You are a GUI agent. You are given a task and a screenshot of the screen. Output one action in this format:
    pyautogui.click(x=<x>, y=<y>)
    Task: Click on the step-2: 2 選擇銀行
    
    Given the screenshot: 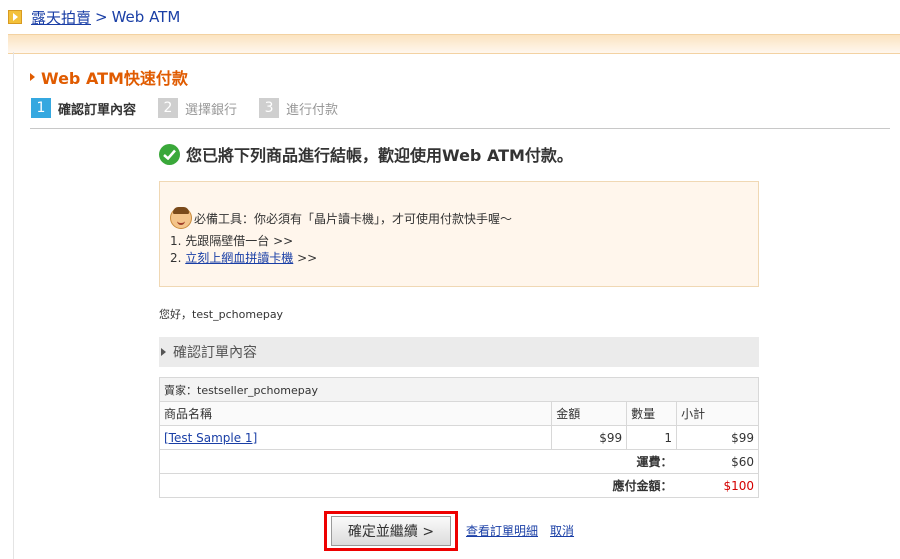 What is the action you would take?
    pyautogui.click(x=197, y=108)
    